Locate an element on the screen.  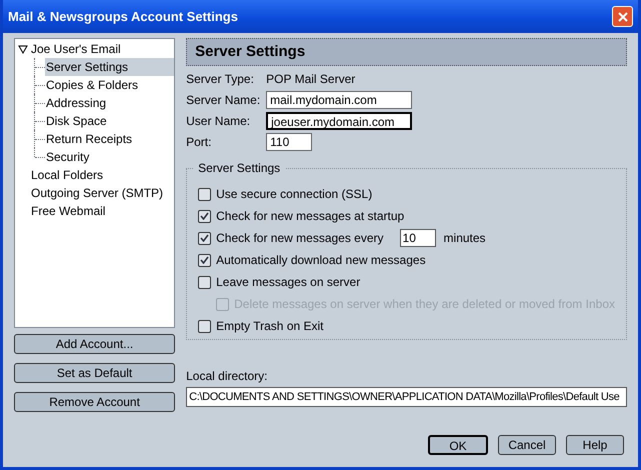
account-button: Remove Account is located at coordinates (95, 402).